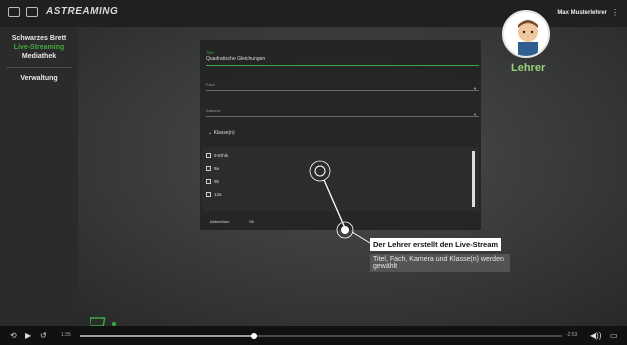 This screenshot has height=345, width=627. I want to click on player-controls: ⟲ ▶ ↺ 1:35 -2:53 ◀)) ▭, so click(313, 335).